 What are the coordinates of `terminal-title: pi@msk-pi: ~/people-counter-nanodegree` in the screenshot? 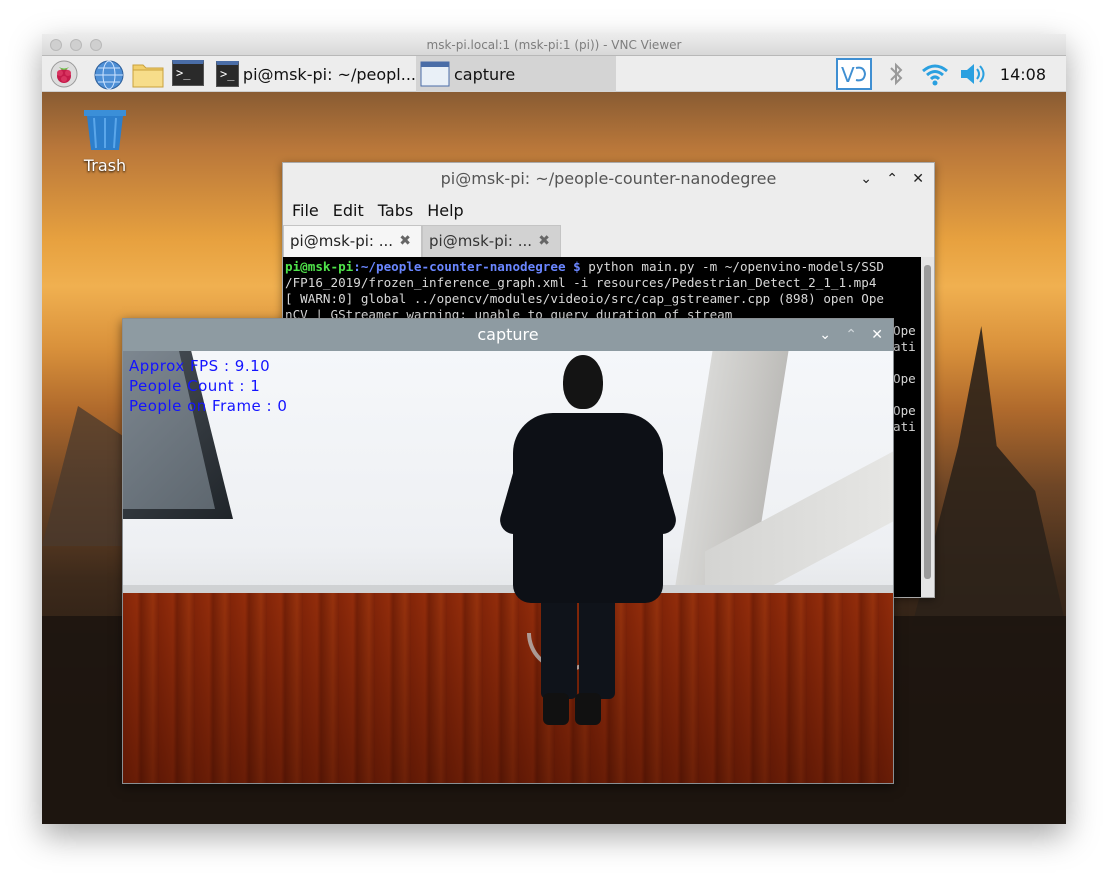 It's located at (608, 178).